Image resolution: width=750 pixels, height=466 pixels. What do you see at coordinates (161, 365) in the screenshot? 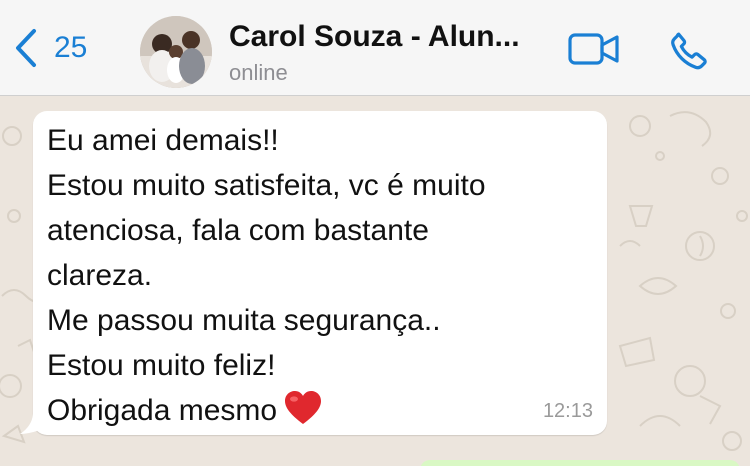
I see `message-line: Estou muito feliz!` at bounding box center [161, 365].